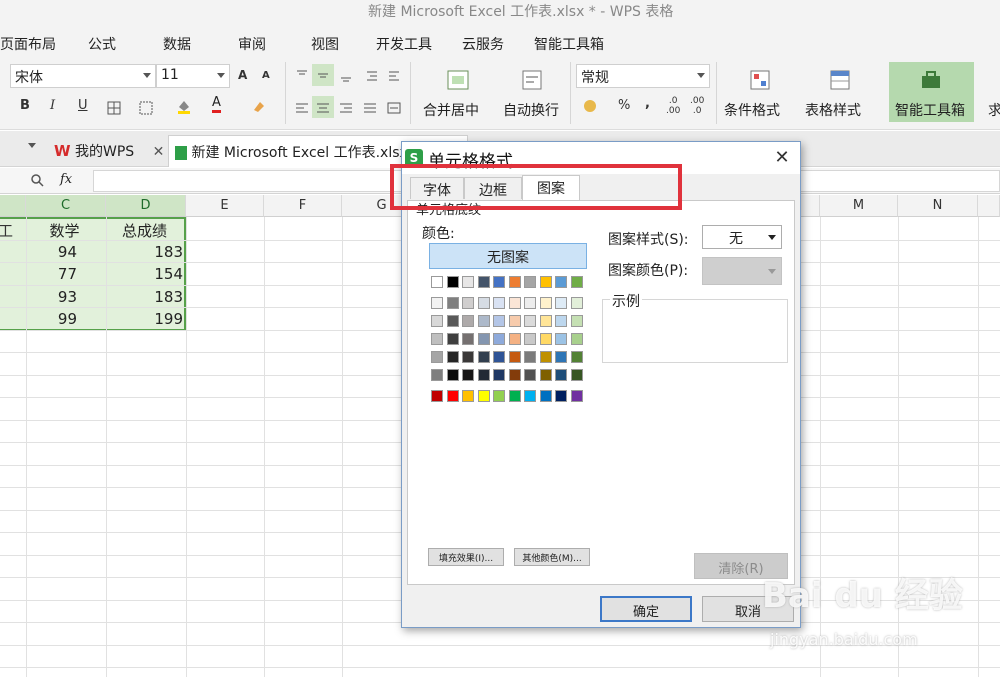 The image size is (1000, 677). I want to click on align-top-icon, so click(302, 76).